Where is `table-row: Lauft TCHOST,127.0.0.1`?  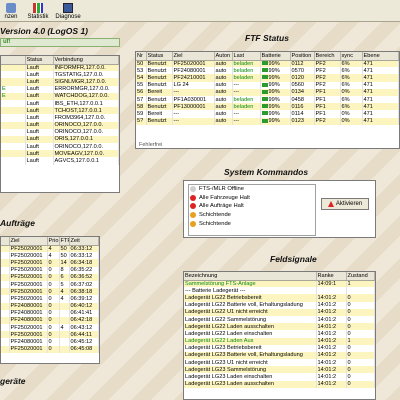 table-row: Lauft TCHOST,127.0.0.1 is located at coordinates (60, 111).